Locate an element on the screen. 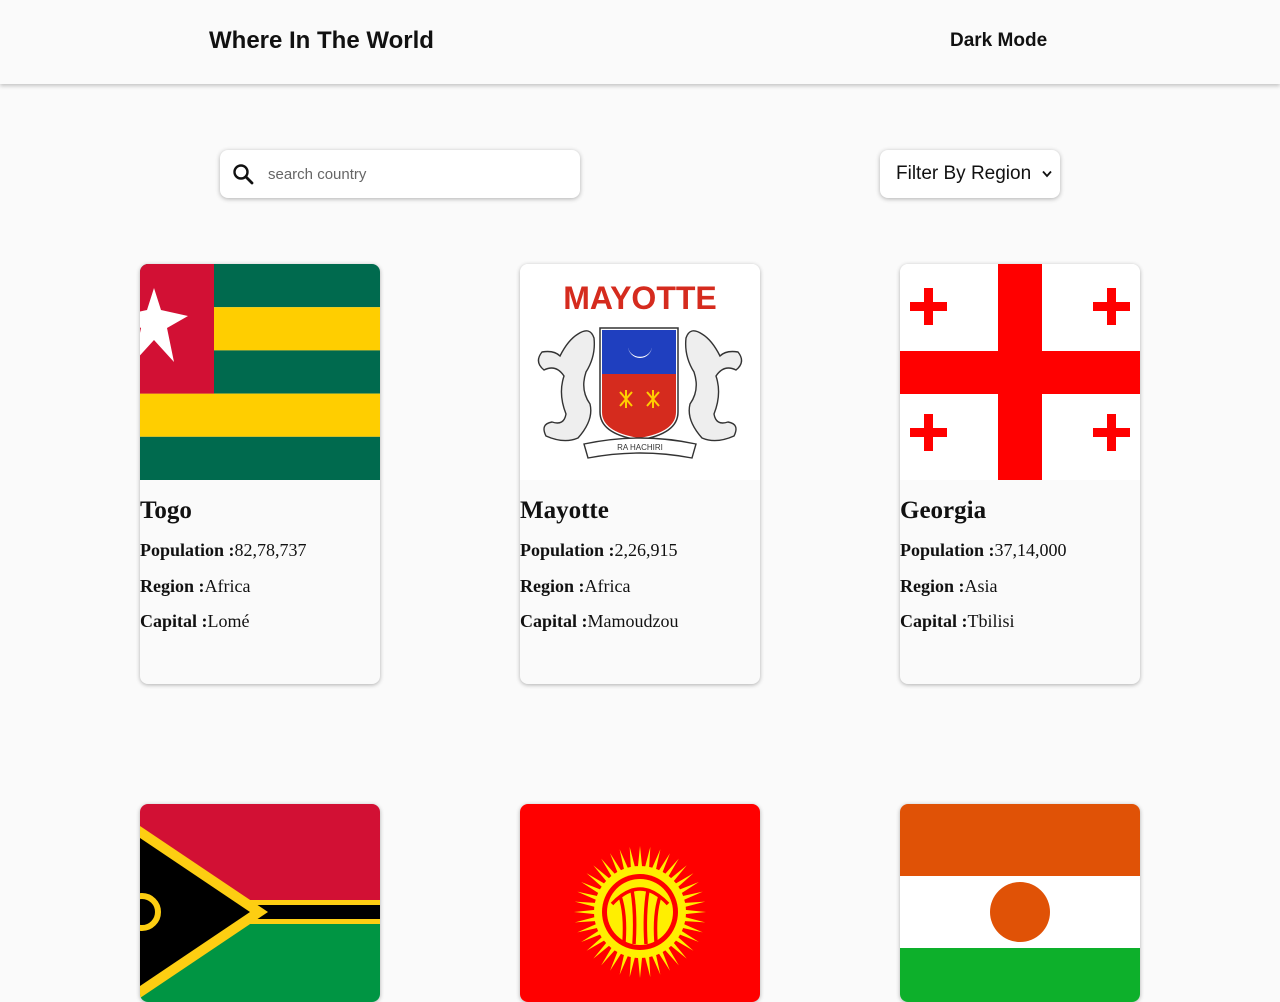 This screenshot has height=1002, width=1280. mayotte-flag-motto: RA HACHIRI is located at coordinates (640, 447).